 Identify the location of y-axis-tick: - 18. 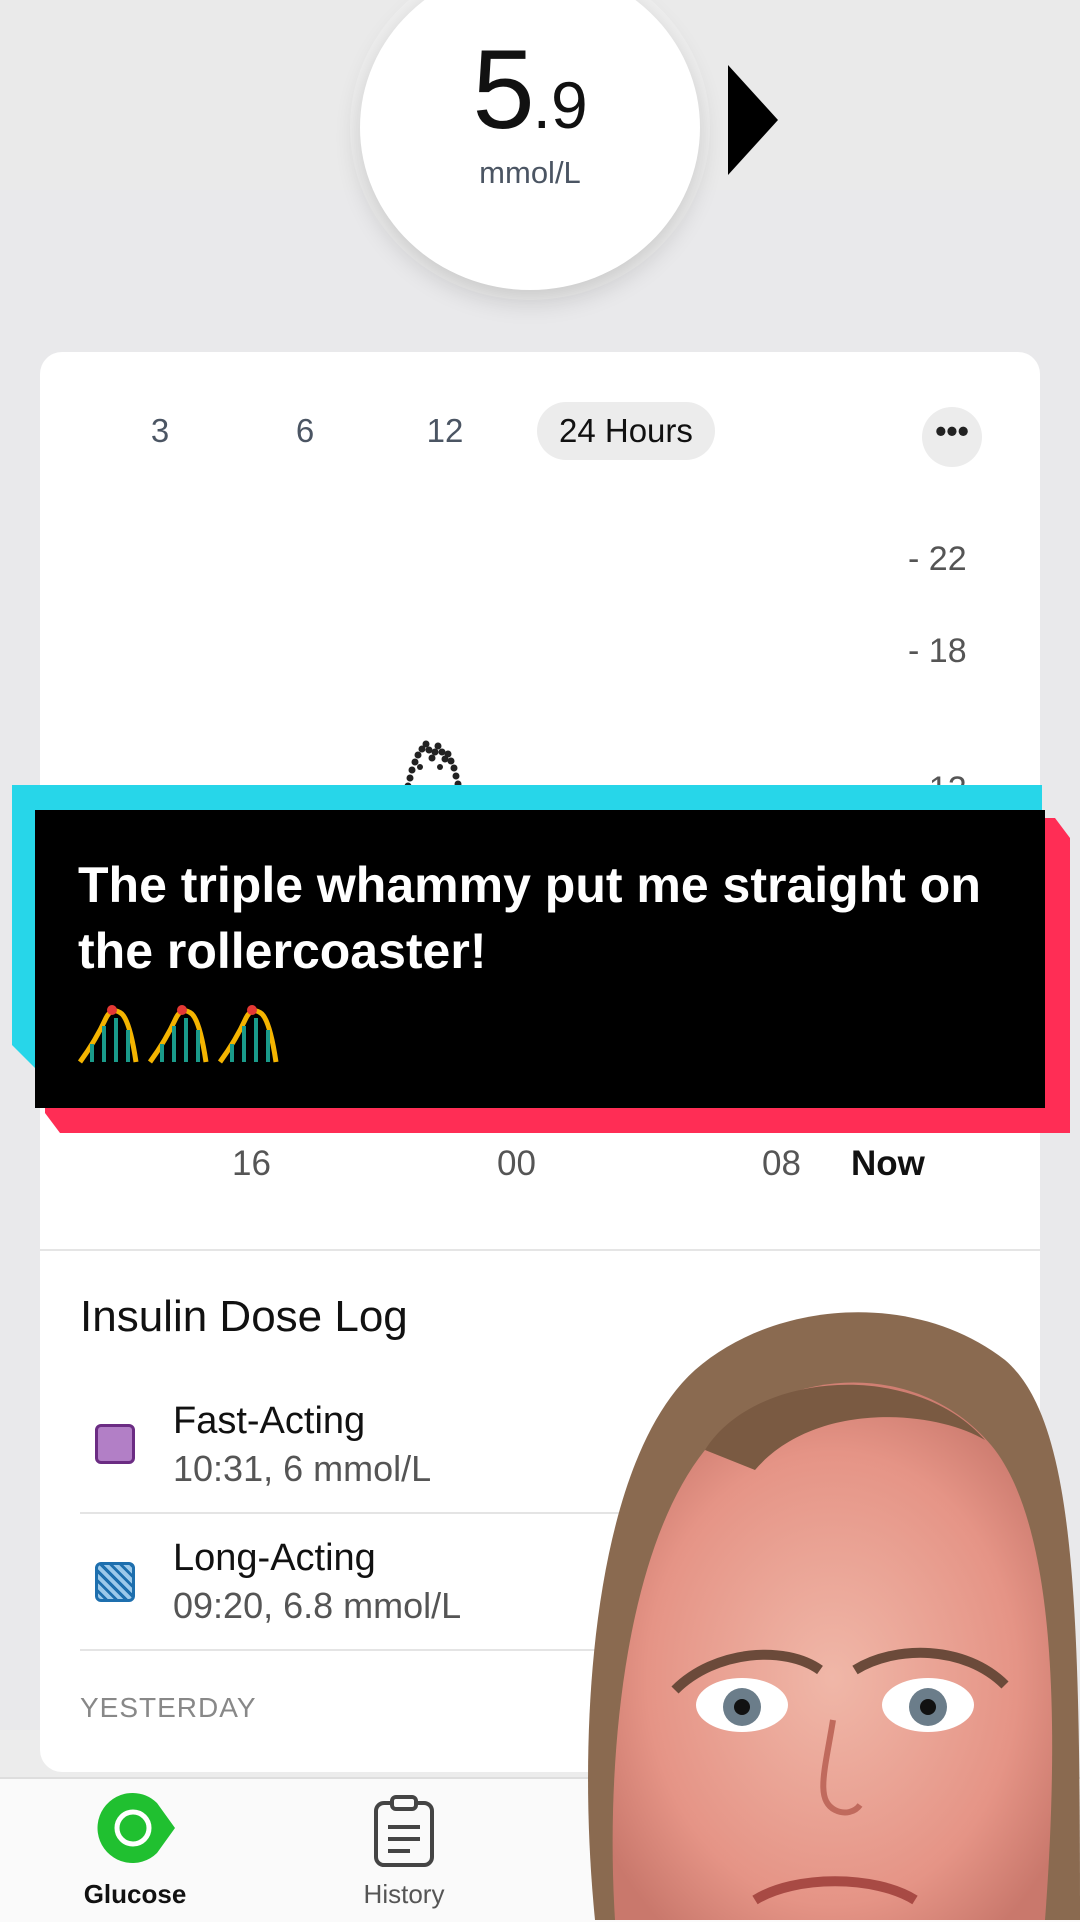
(937, 651).